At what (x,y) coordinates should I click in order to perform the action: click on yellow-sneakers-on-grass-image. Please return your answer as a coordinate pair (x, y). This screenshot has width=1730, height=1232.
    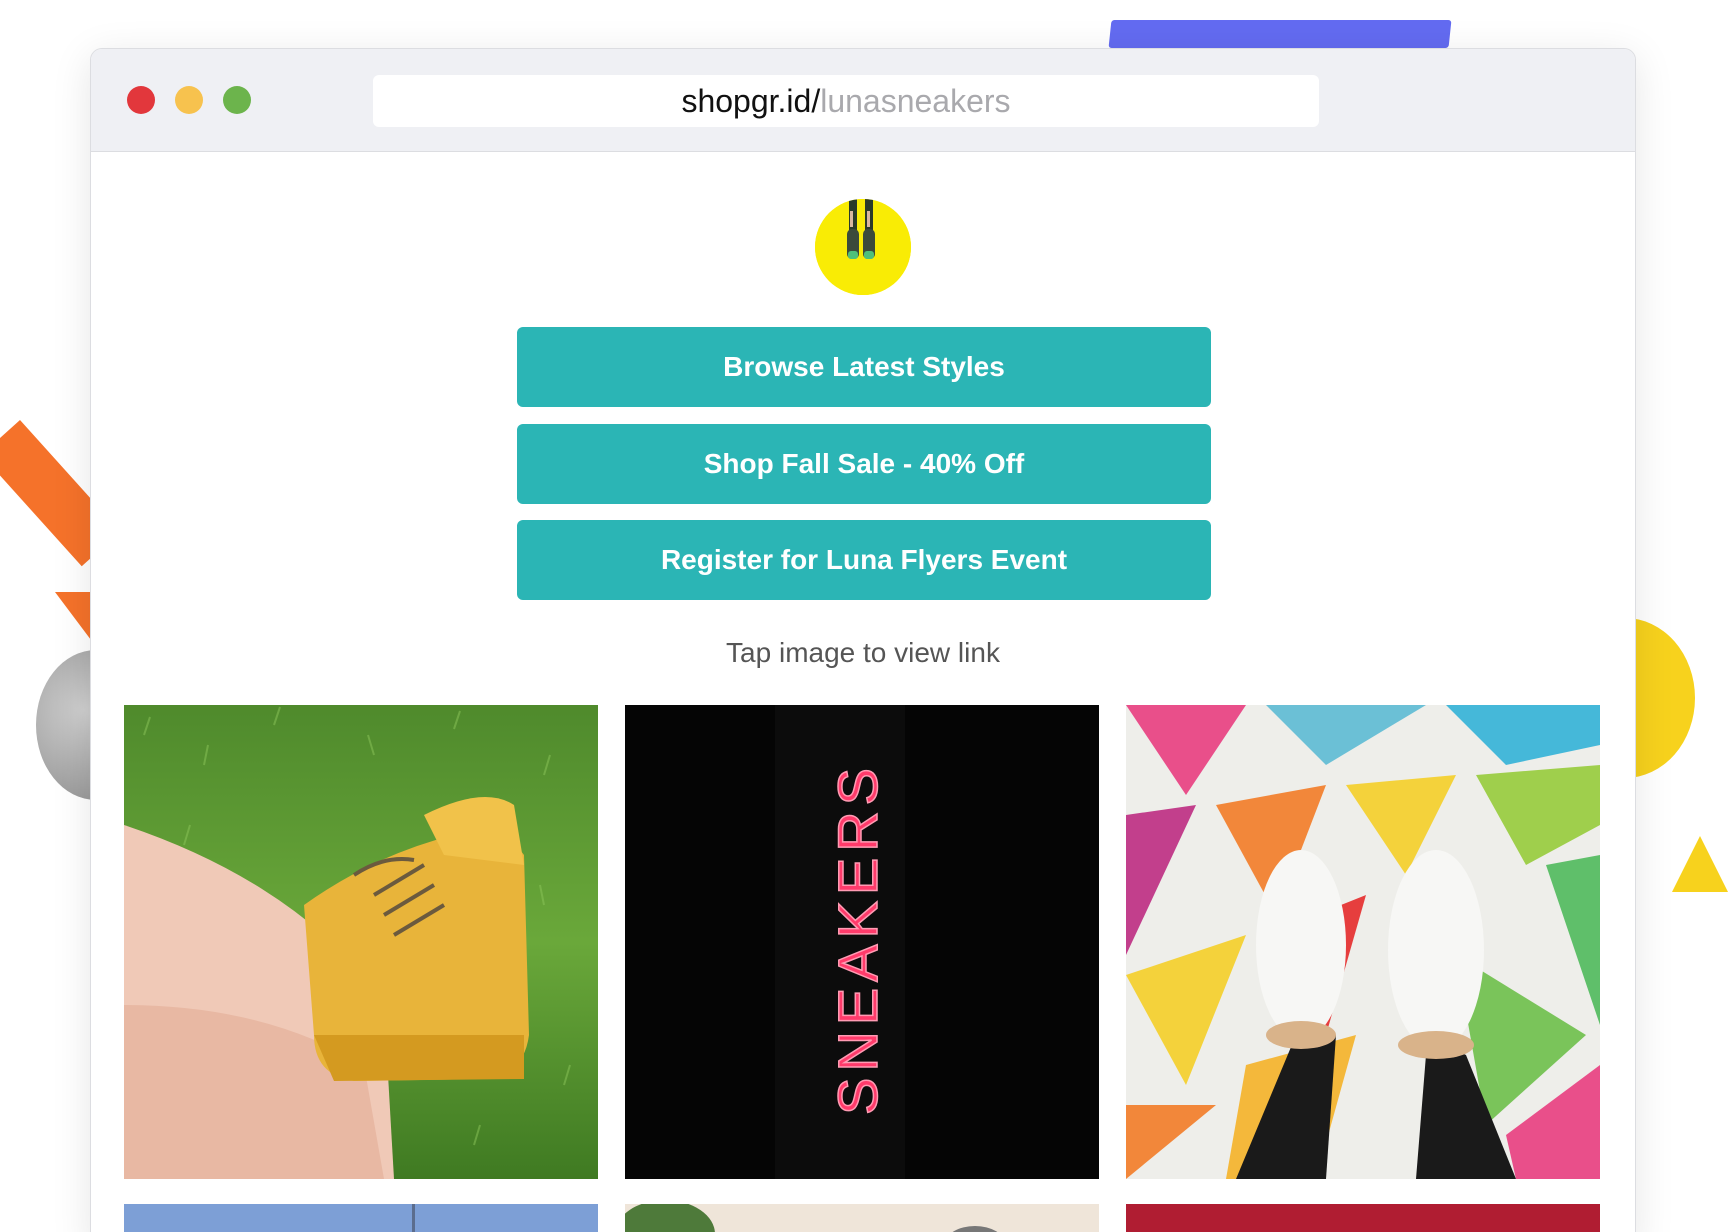
    Looking at the image, I should click on (361, 942).